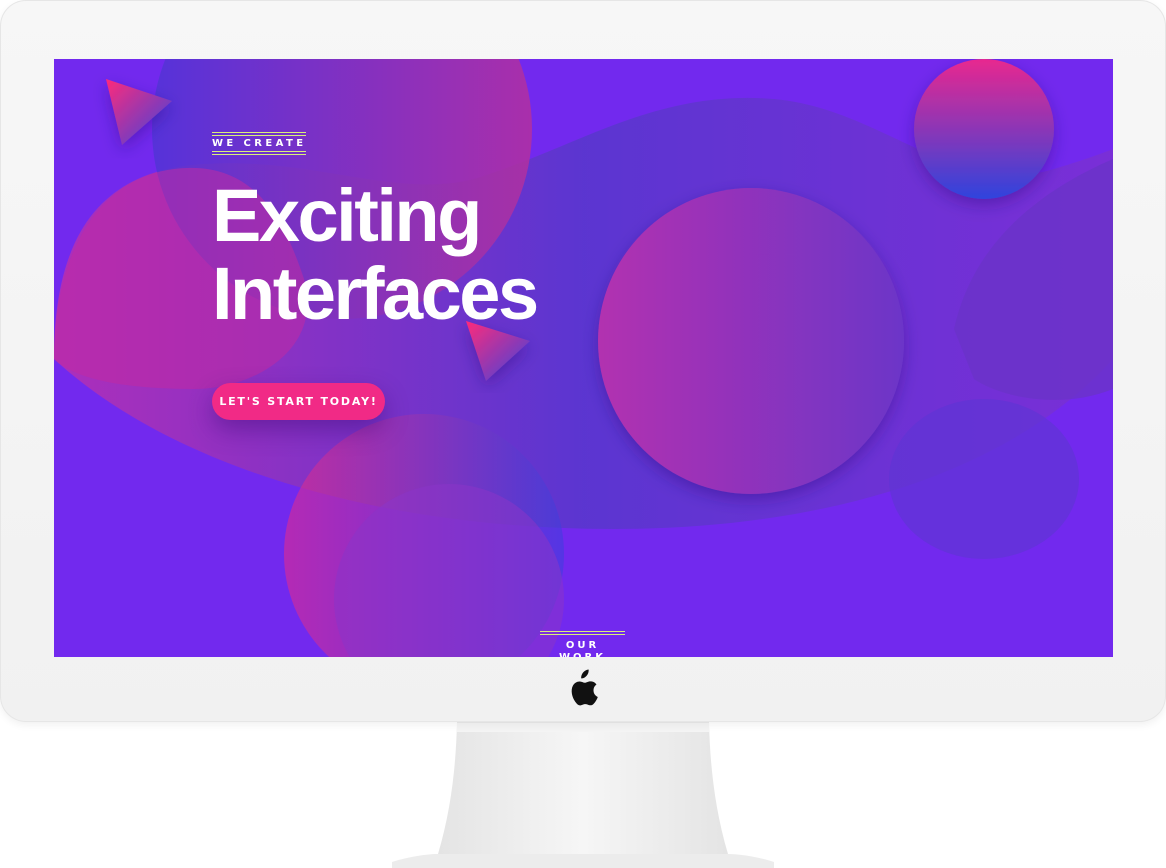 This screenshot has width=1166, height=868. I want to click on hero-title: Exciting Interfaces, so click(375, 254).